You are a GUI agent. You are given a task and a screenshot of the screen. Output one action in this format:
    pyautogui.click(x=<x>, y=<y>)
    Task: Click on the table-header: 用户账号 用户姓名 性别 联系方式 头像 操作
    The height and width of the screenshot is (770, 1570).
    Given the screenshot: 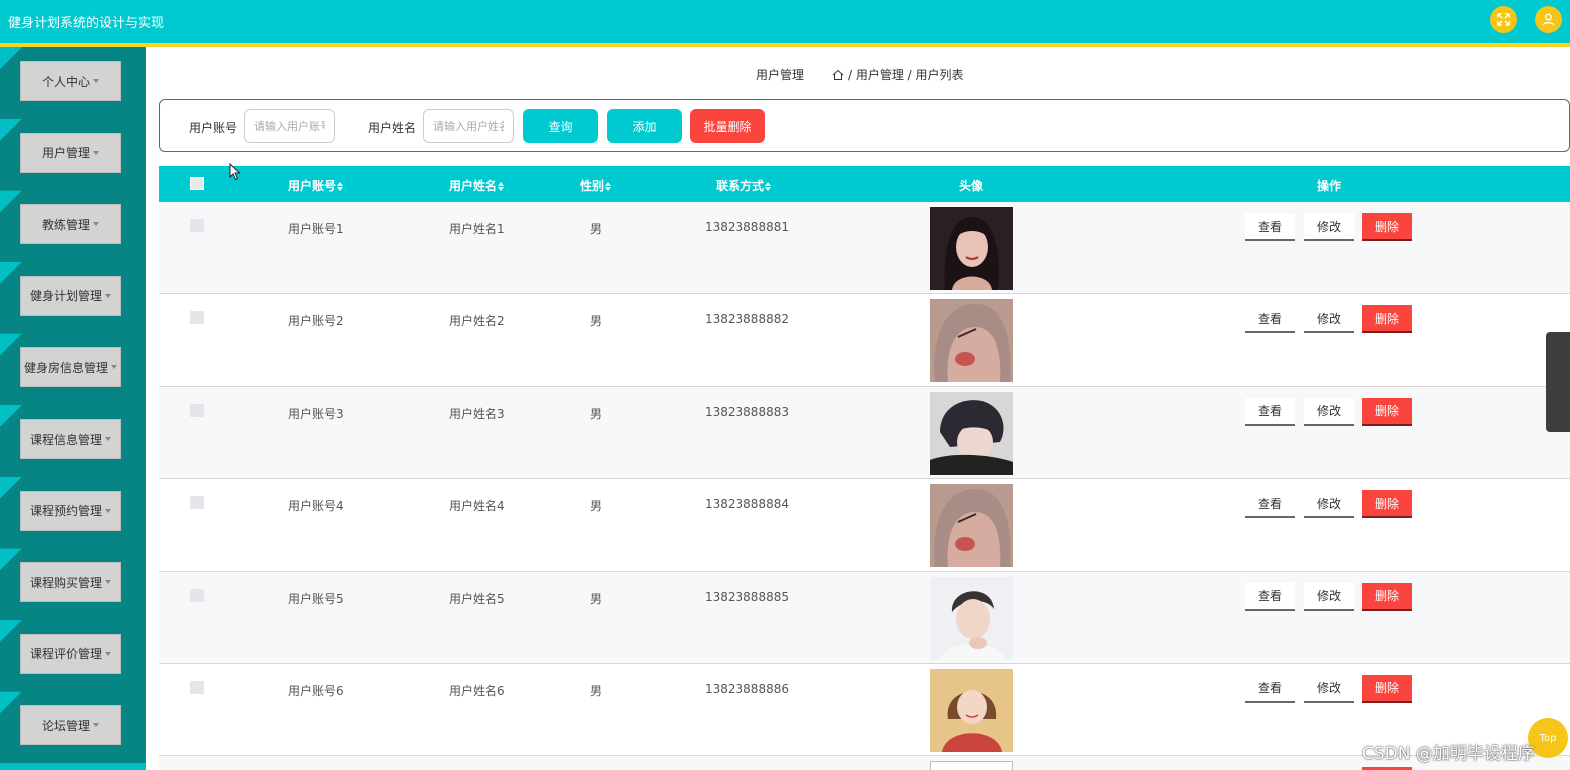 What is the action you would take?
    pyautogui.click(x=864, y=184)
    